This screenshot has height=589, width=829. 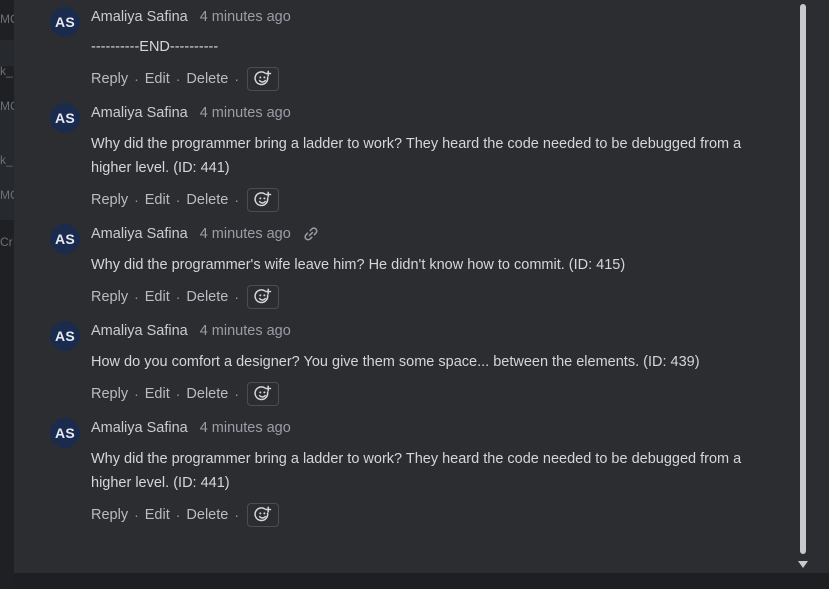 I want to click on scrollbar-thumb, so click(x=803, y=279).